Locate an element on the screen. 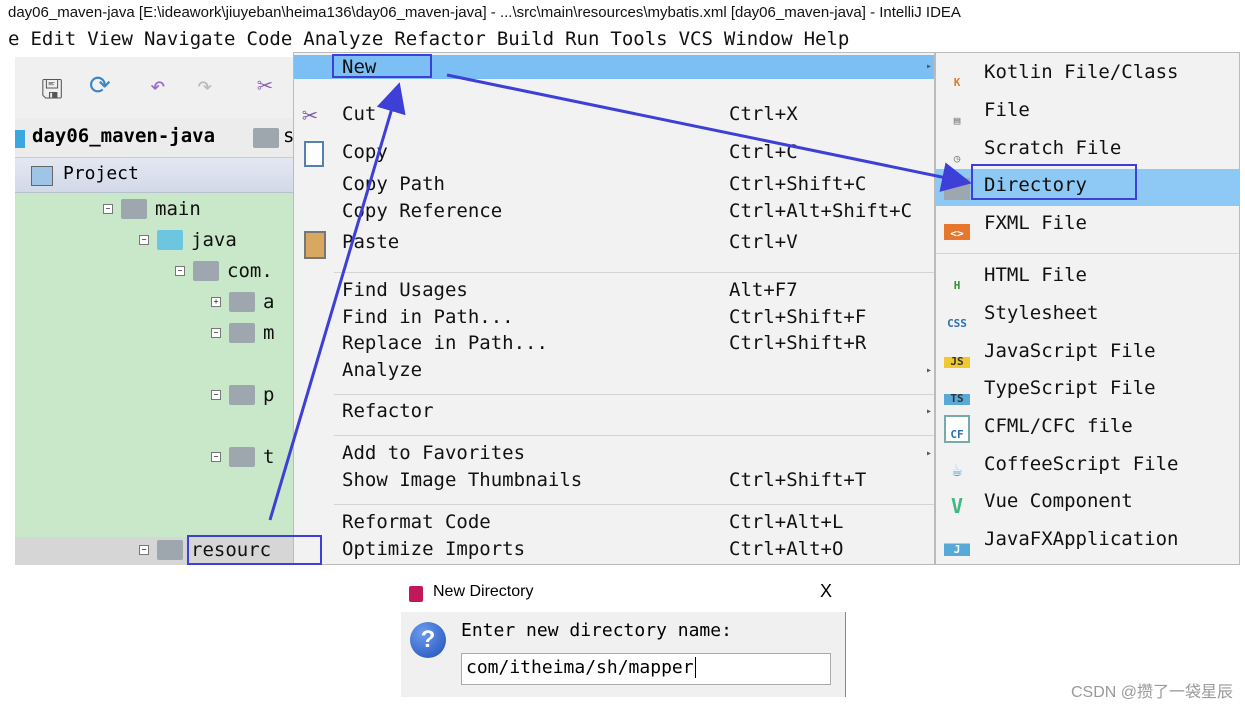 The image size is (1245, 707). highlight-box-directory is located at coordinates (1054, 182).